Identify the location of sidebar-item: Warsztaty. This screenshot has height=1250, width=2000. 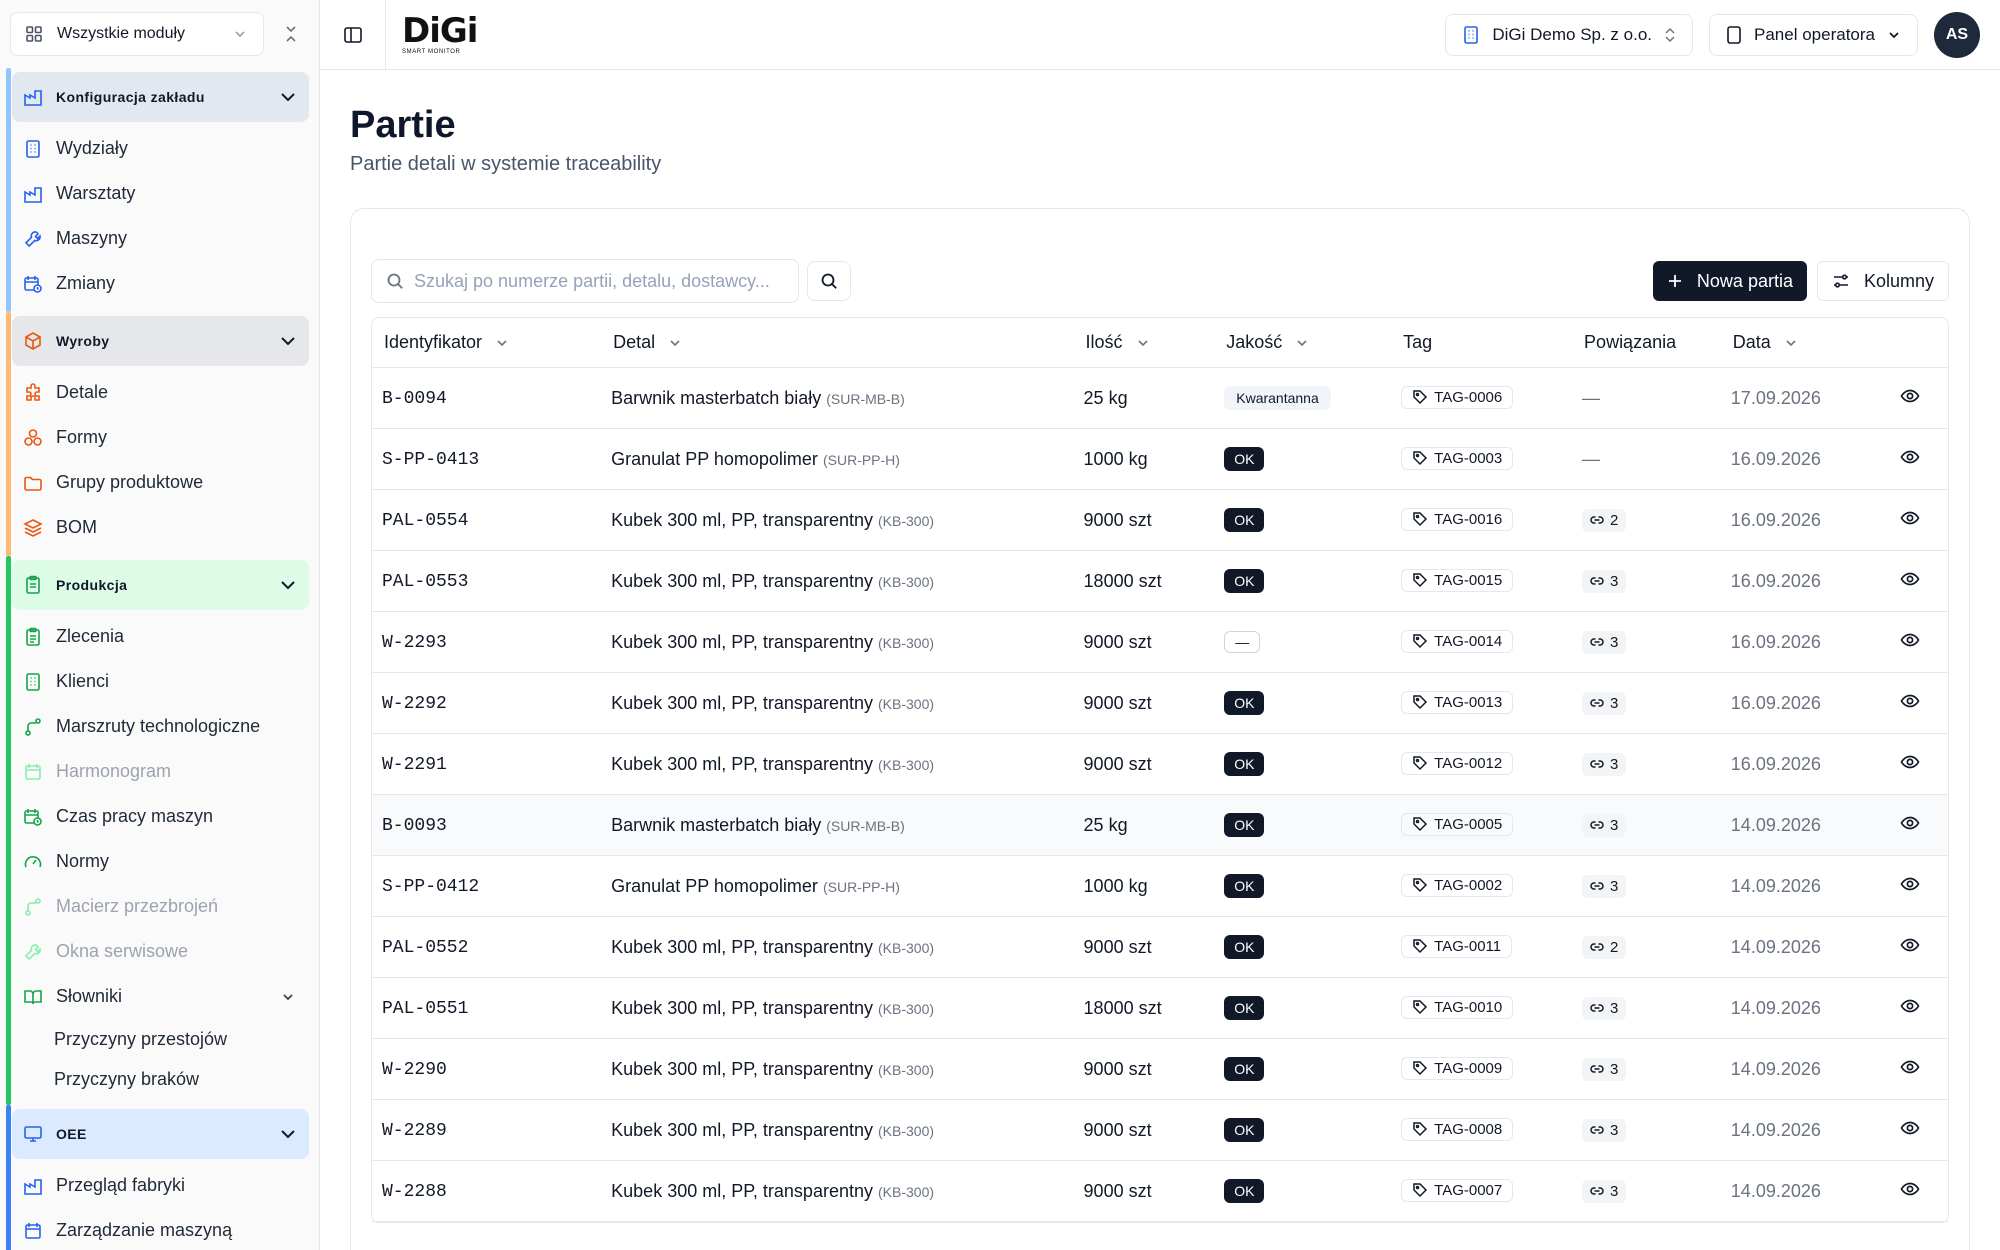
(160, 193).